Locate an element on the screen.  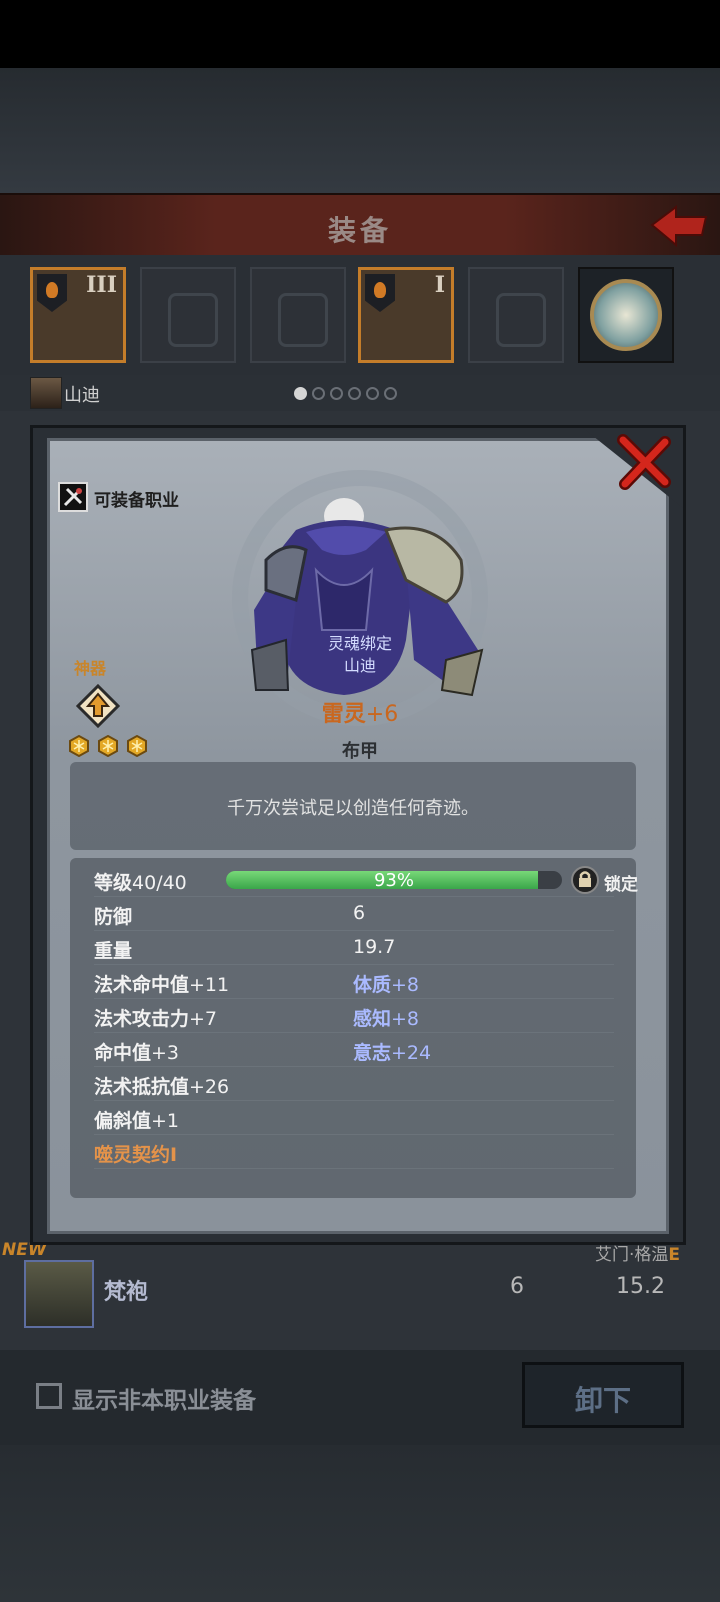
slot-weapon: III is located at coordinates (78, 315).